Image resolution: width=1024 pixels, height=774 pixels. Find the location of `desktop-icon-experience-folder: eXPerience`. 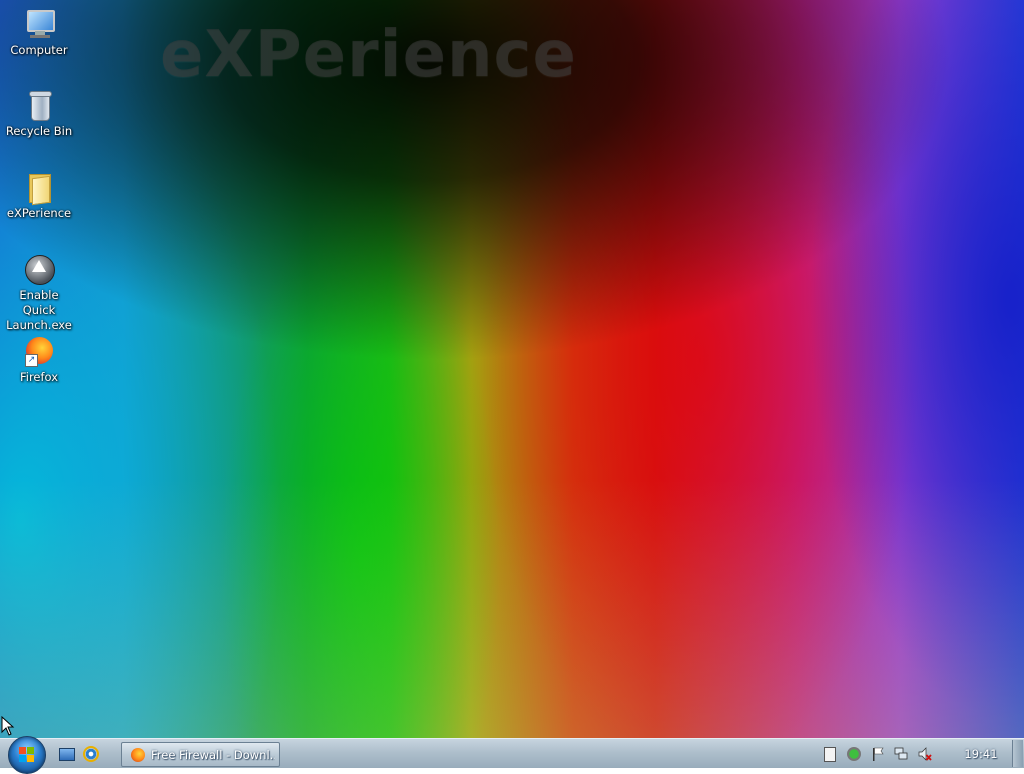

desktop-icon-experience-folder: eXPerience is located at coordinates (39, 196).